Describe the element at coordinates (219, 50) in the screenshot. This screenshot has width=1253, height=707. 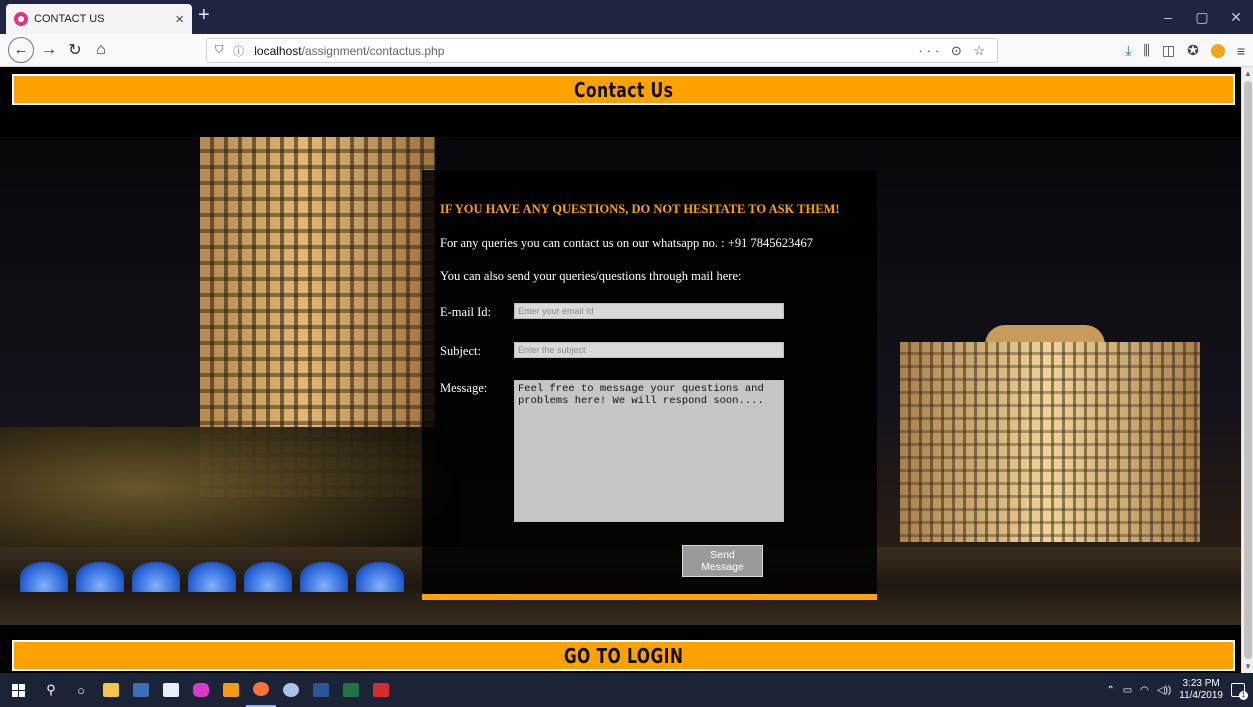
I see `tracking-shield-icon: ⛉` at that location.